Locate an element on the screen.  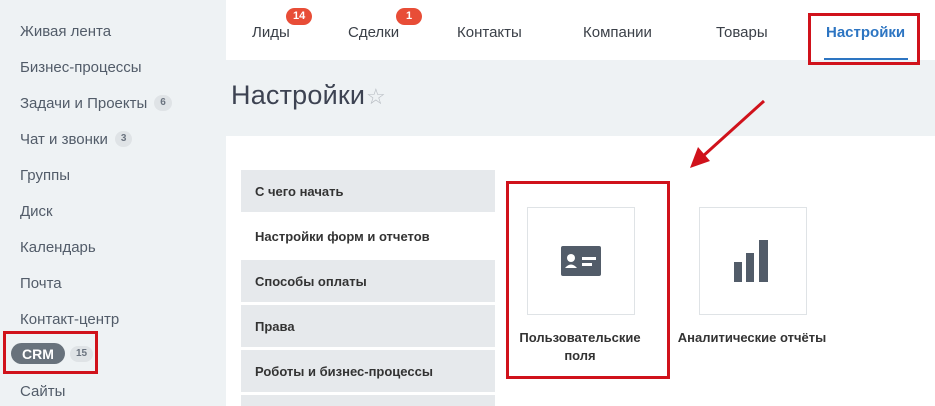
menu-item-label: Настройки форм и отчетов is located at coordinates (342, 236).